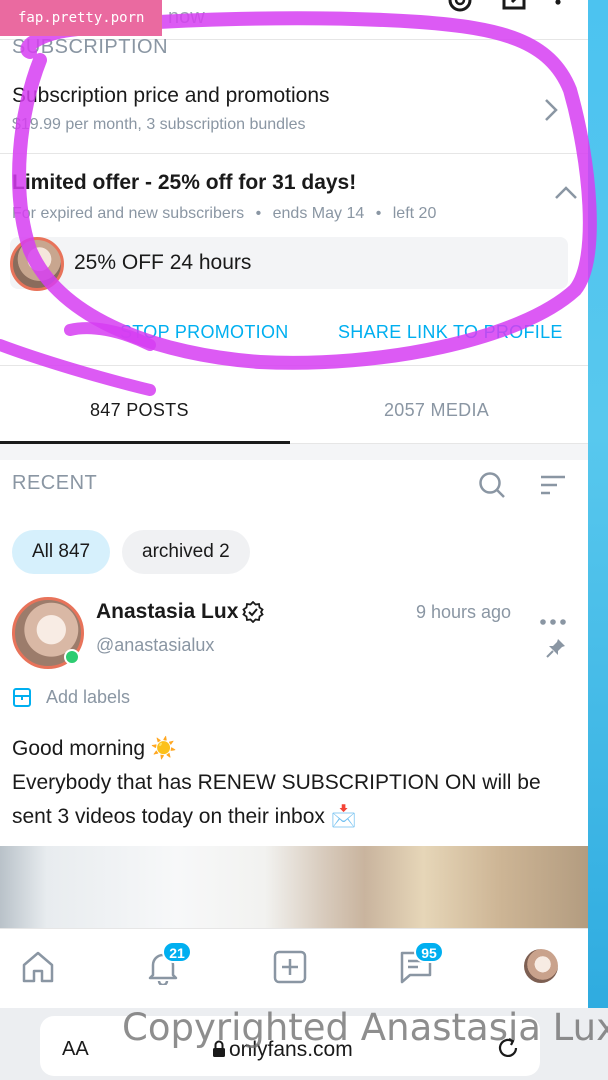 The height and width of the screenshot is (1080, 608). What do you see at coordinates (37, 264) in the screenshot?
I see `promo-avatar` at bounding box center [37, 264].